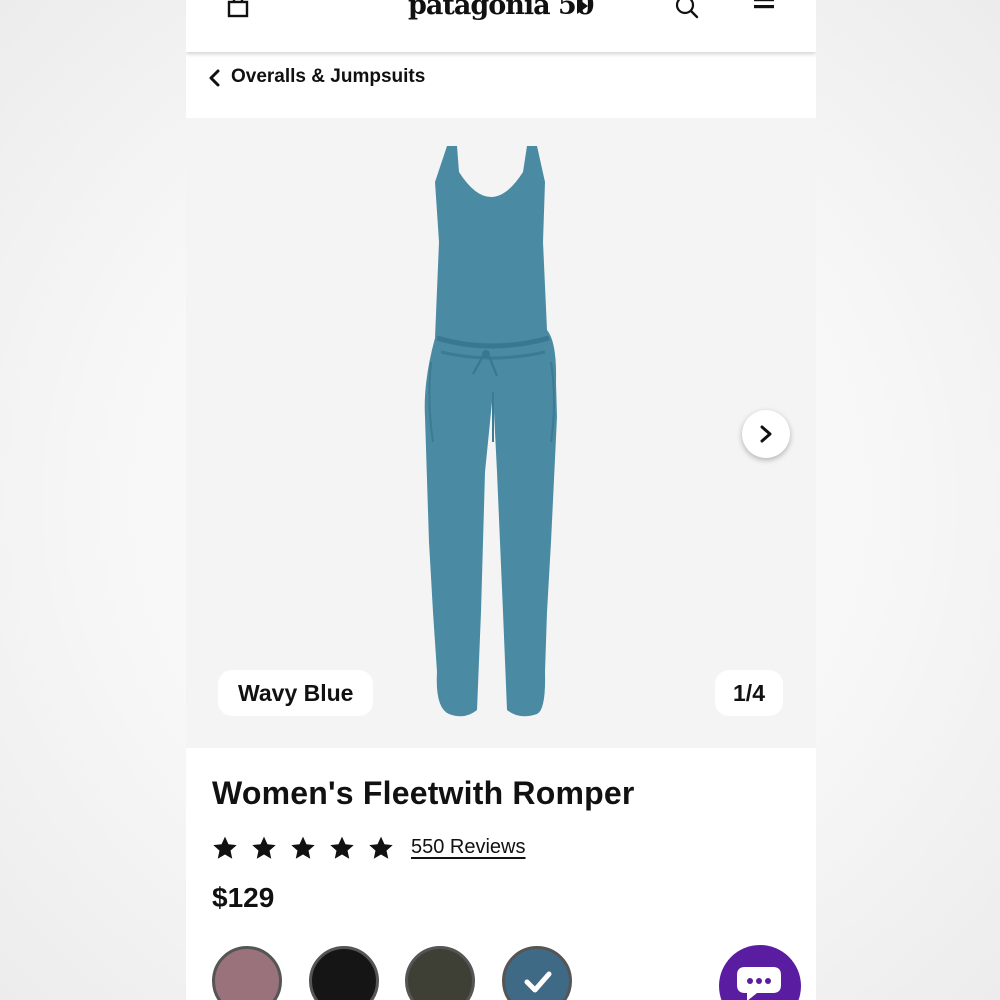  Describe the element at coordinates (501, 85) in the screenshot. I see `breadcrumb: Overalls & Jumpsuits` at that location.